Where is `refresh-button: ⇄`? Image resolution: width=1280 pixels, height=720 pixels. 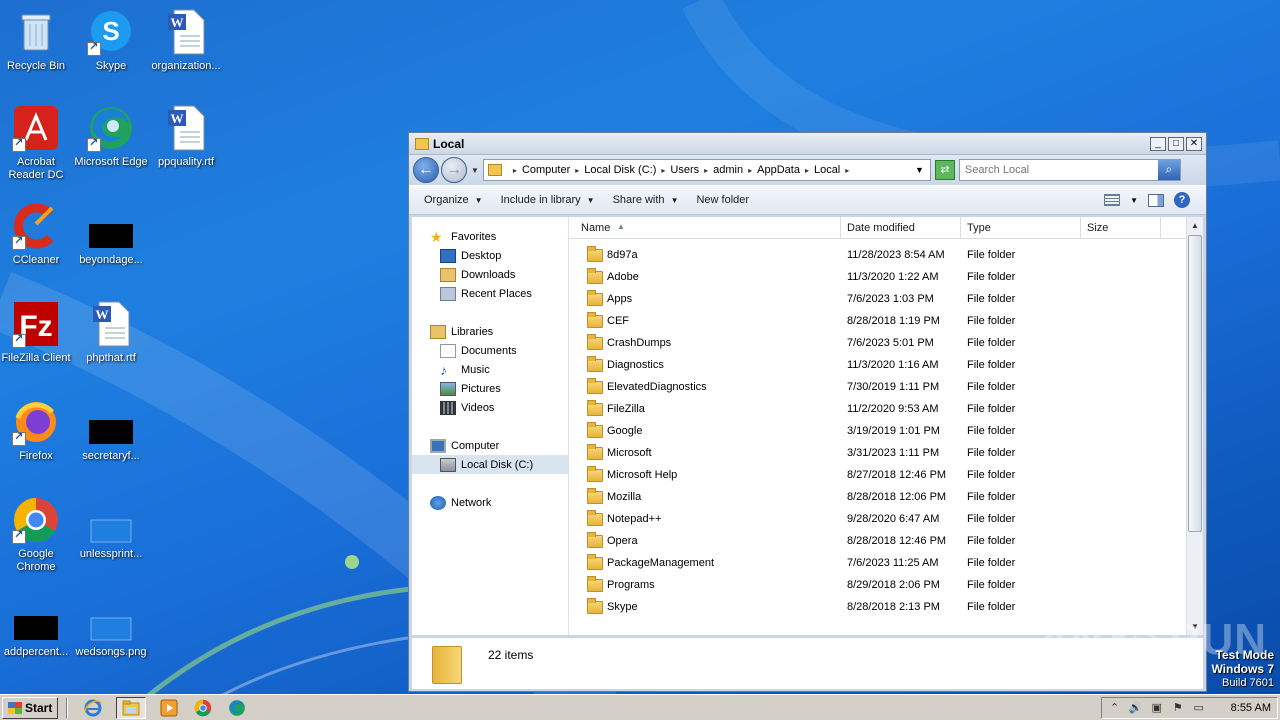 refresh-button: ⇄ is located at coordinates (944, 170).